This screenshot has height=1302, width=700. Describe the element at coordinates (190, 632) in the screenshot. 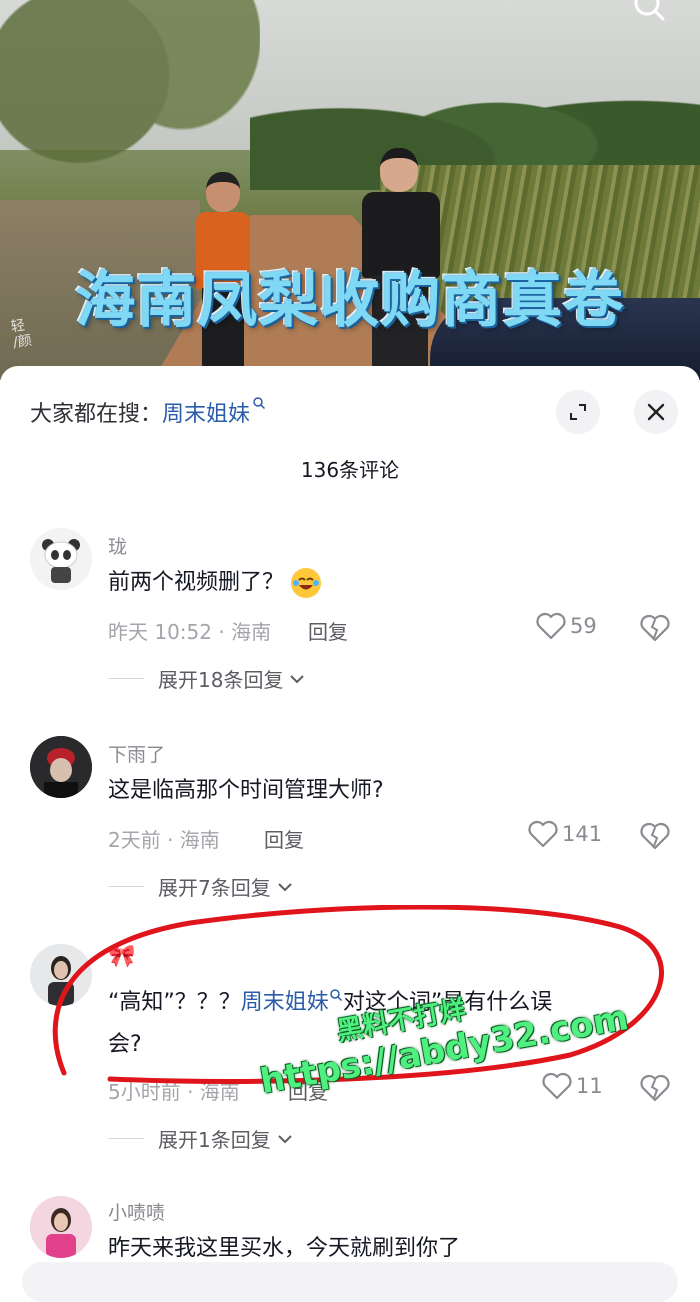

I see `comment-meta: 昨天 10:52 · 海南` at that location.